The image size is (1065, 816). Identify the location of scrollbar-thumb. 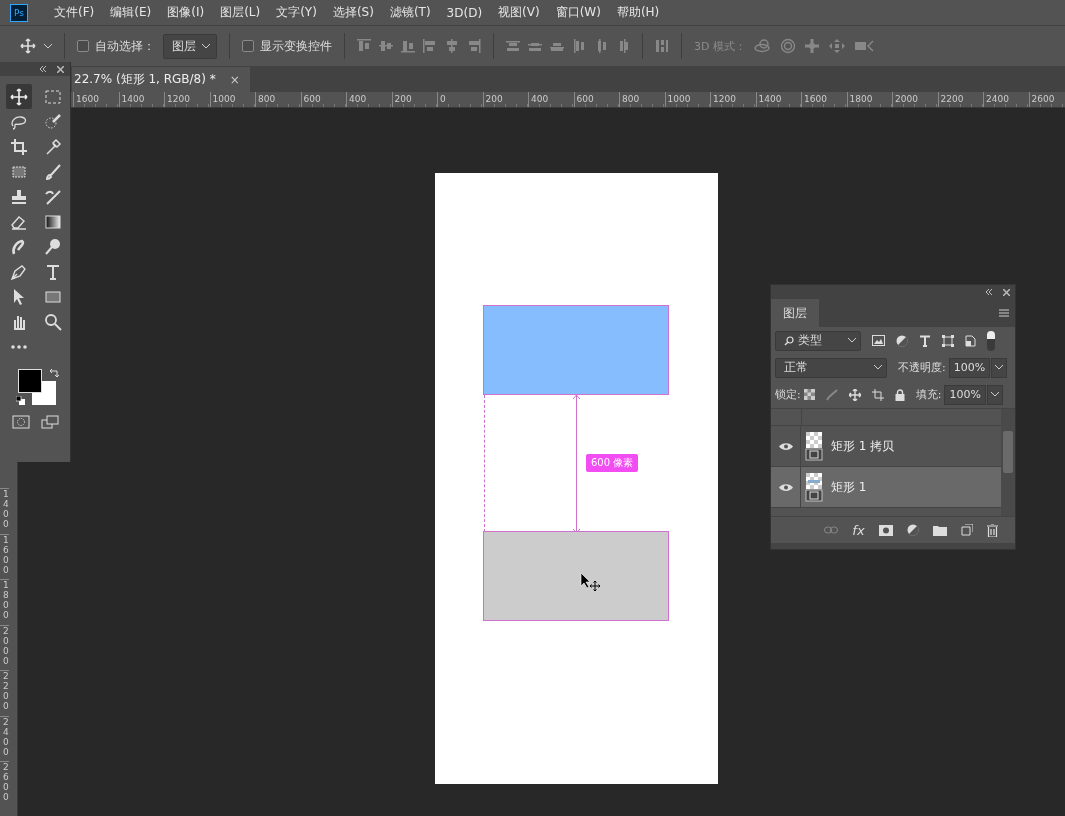
(1008, 452).